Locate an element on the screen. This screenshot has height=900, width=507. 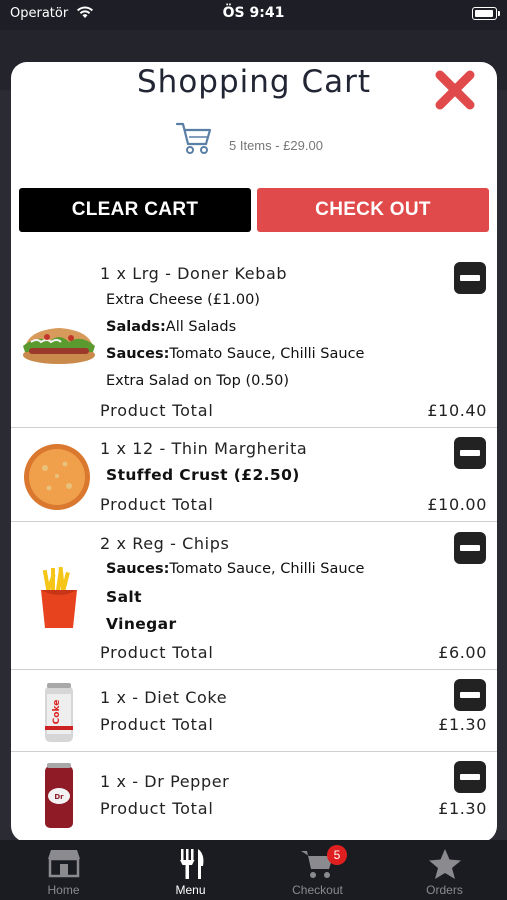
item-option: Salt is located at coordinates (124, 597).